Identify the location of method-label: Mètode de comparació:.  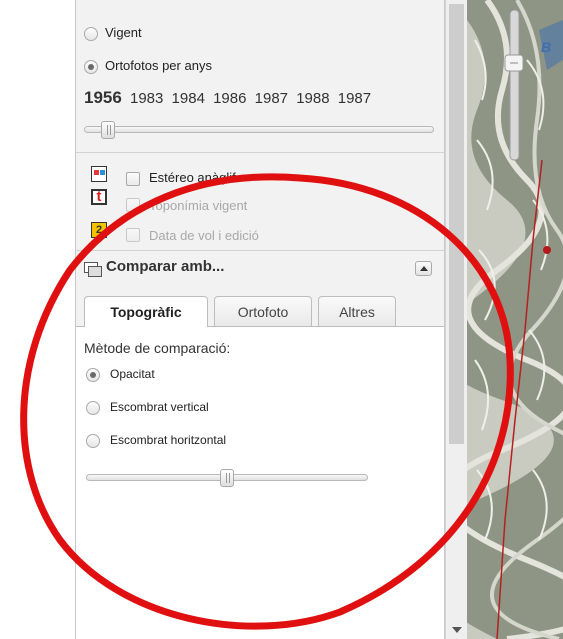
(157, 348).